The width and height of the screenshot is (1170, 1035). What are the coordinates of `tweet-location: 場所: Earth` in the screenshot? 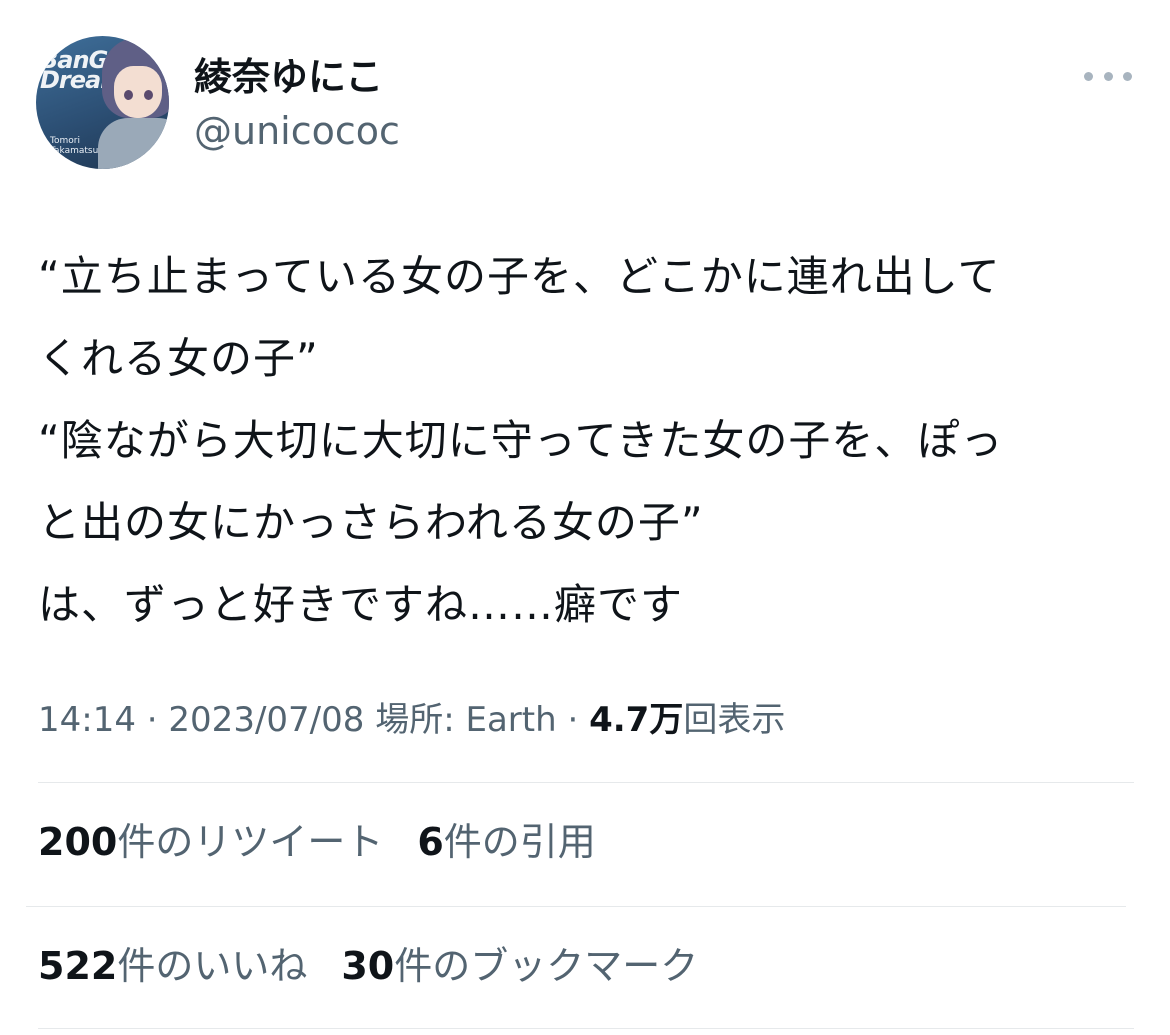 It's located at (466, 720).